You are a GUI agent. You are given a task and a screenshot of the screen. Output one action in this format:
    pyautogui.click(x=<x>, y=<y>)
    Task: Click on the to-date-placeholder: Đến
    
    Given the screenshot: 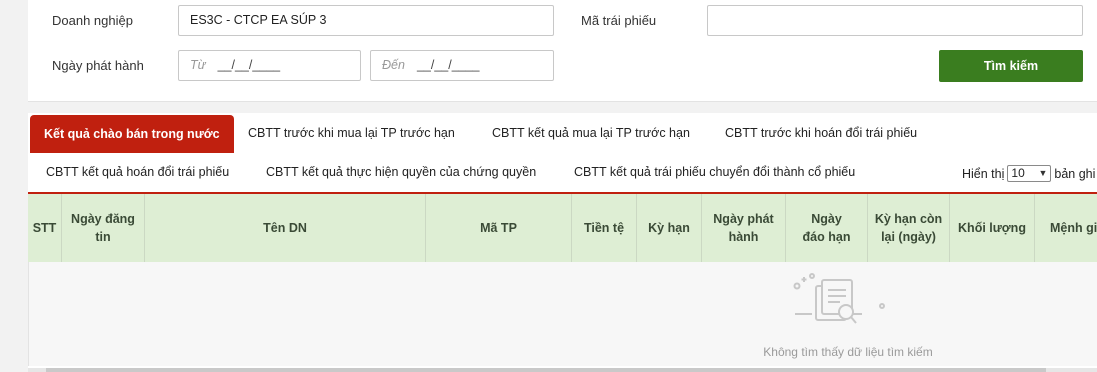 What is the action you would take?
    pyautogui.click(x=393, y=65)
    